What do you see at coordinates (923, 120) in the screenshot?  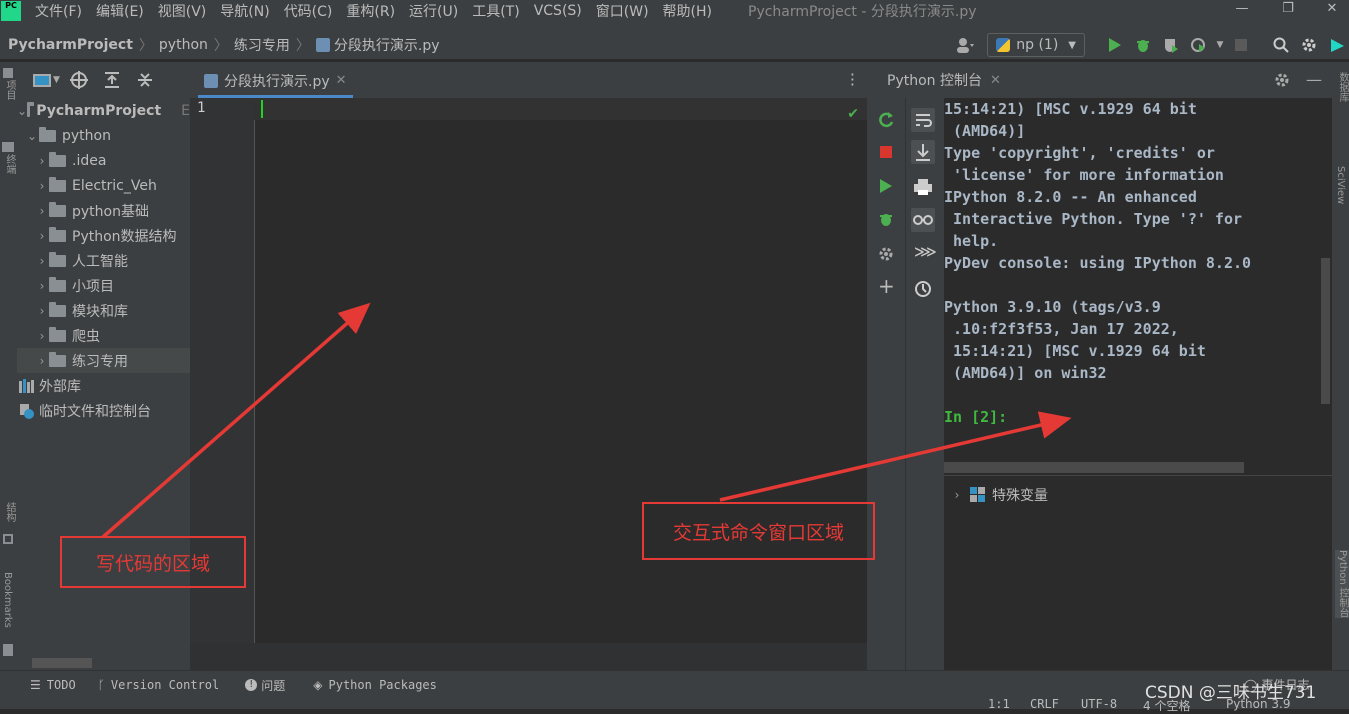 I see `soft-wrap-icon` at bounding box center [923, 120].